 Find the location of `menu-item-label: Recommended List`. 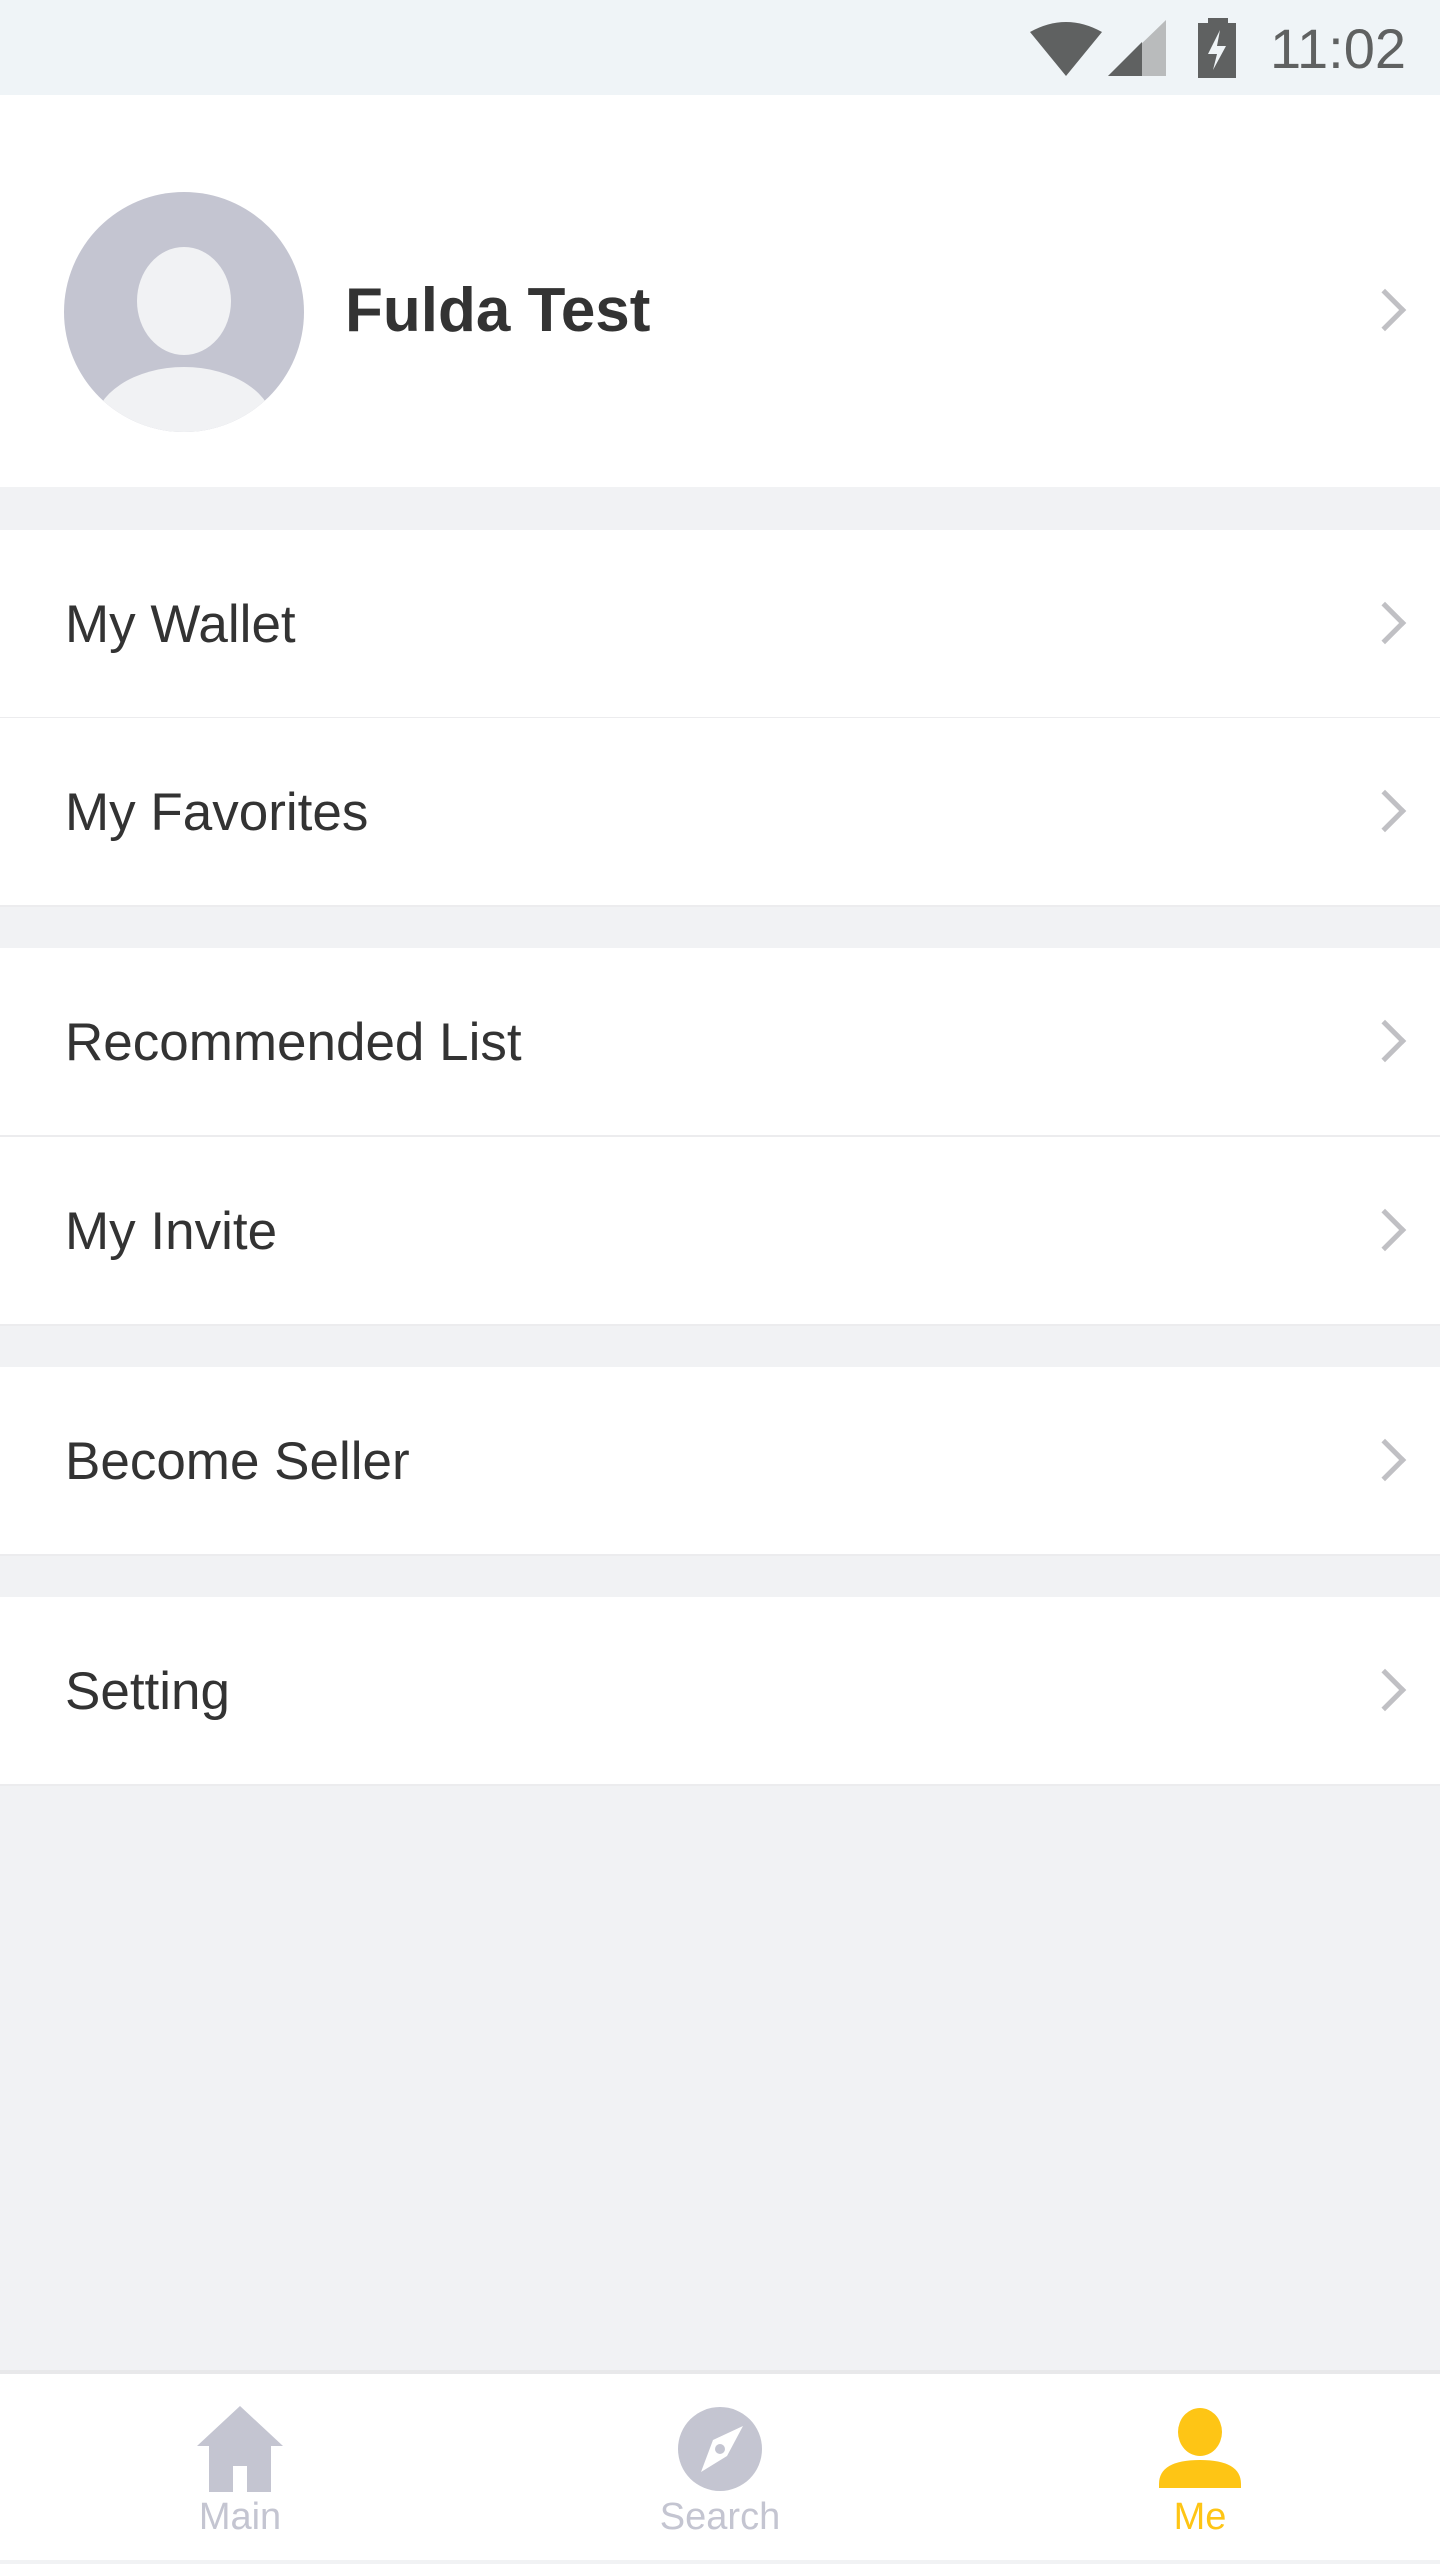

menu-item-label: Recommended List is located at coordinates (293, 1042).